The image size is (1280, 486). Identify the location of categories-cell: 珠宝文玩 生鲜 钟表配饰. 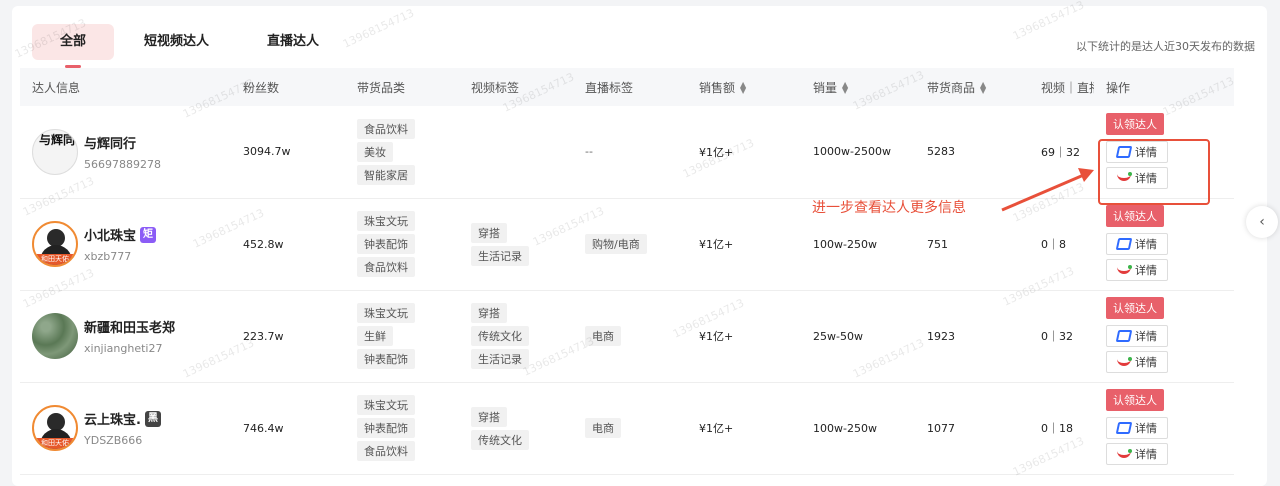
(402, 336).